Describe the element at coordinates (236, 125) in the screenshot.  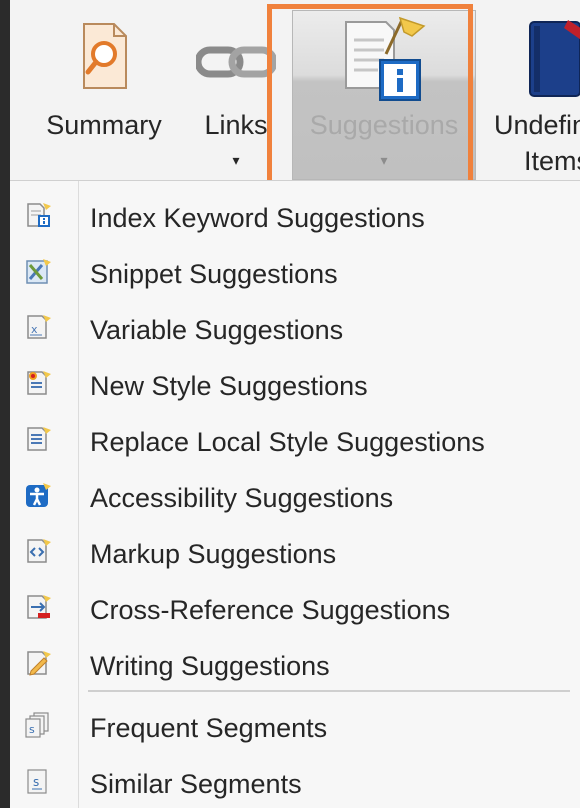
I see `links-label: Links` at that location.